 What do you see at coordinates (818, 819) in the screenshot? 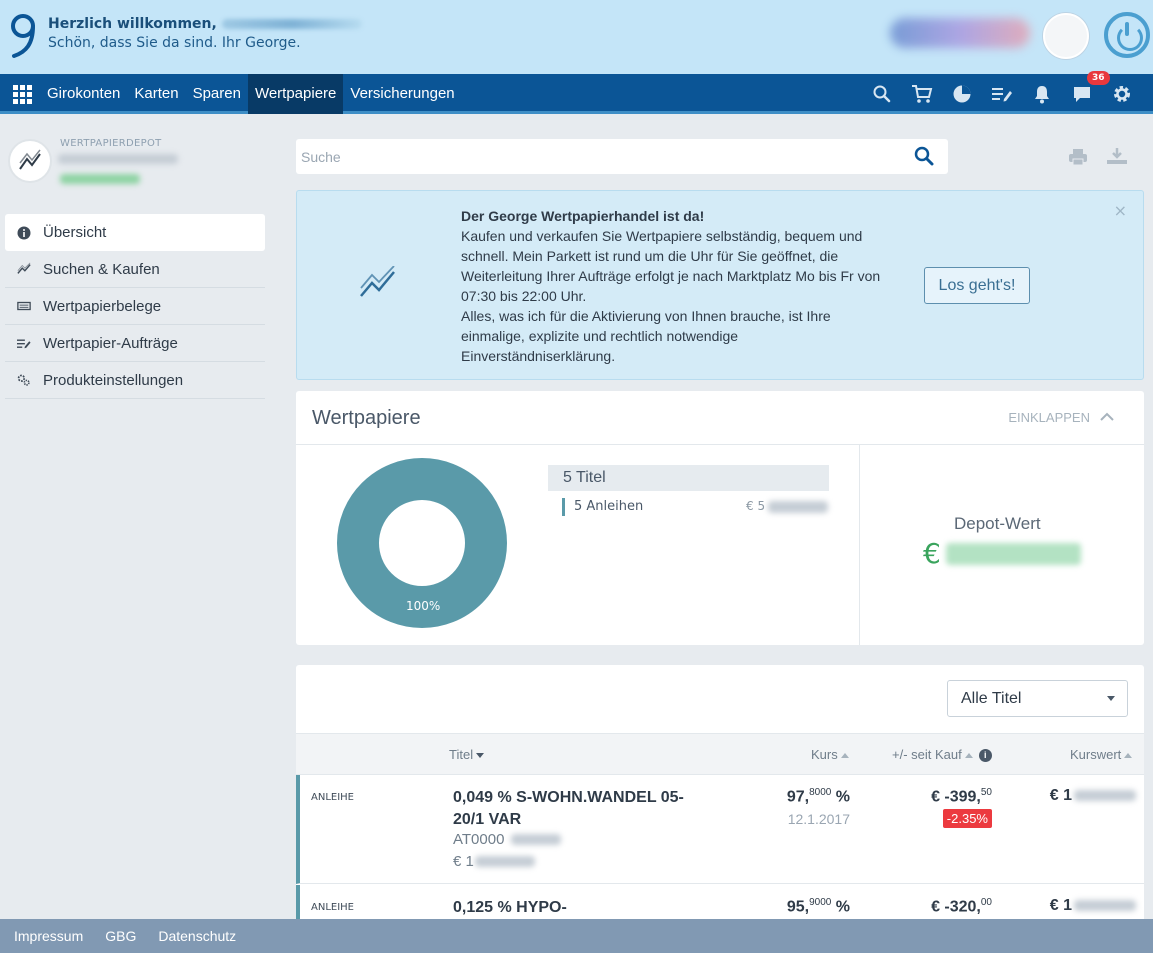
I see `price-date: 12.1.2017` at bounding box center [818, 819].